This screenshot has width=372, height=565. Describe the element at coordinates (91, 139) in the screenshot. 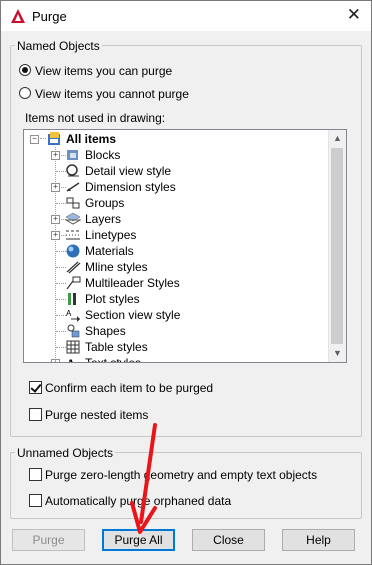

I see `tree-root-label: All items` at that location.